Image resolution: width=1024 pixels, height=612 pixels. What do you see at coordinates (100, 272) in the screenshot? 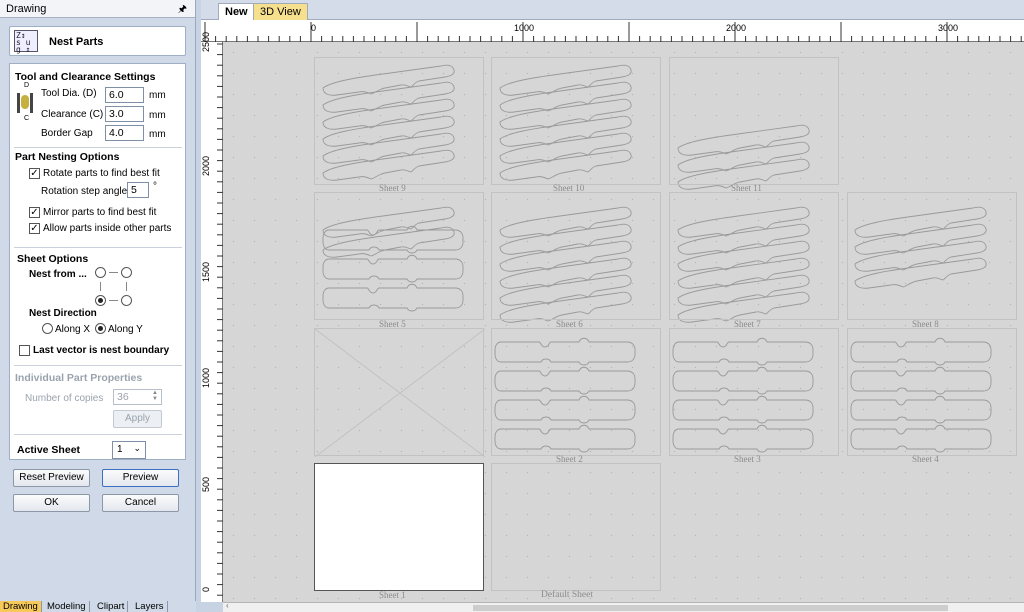
I see `corner-top-left-radio` at bounding box center [100, 272].